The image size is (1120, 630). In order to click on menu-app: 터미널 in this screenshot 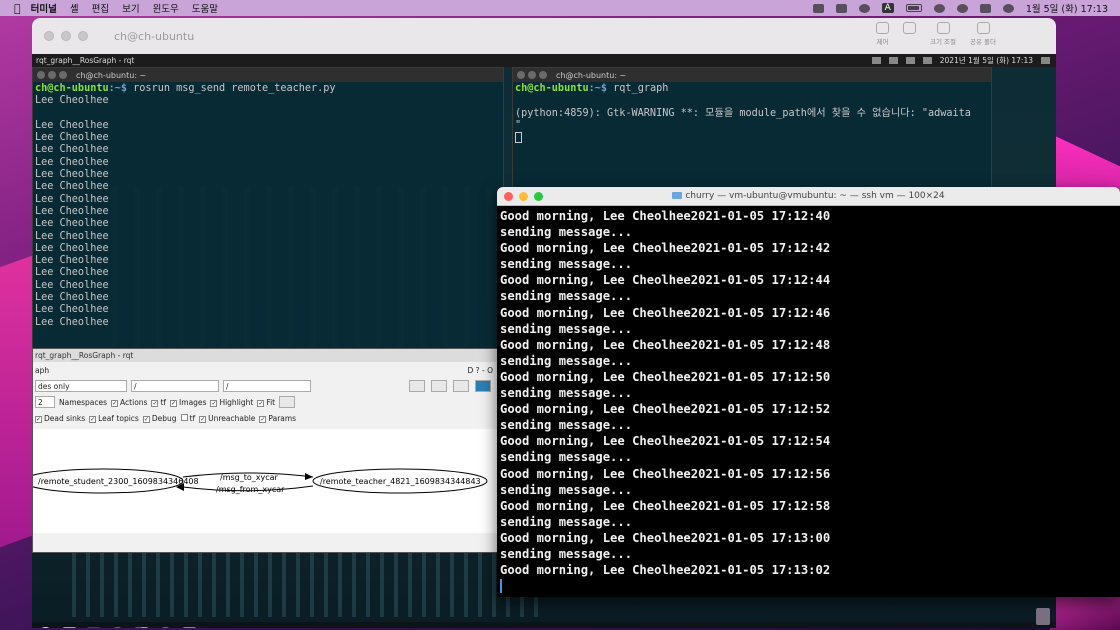, I will do `click(44, 8)`.